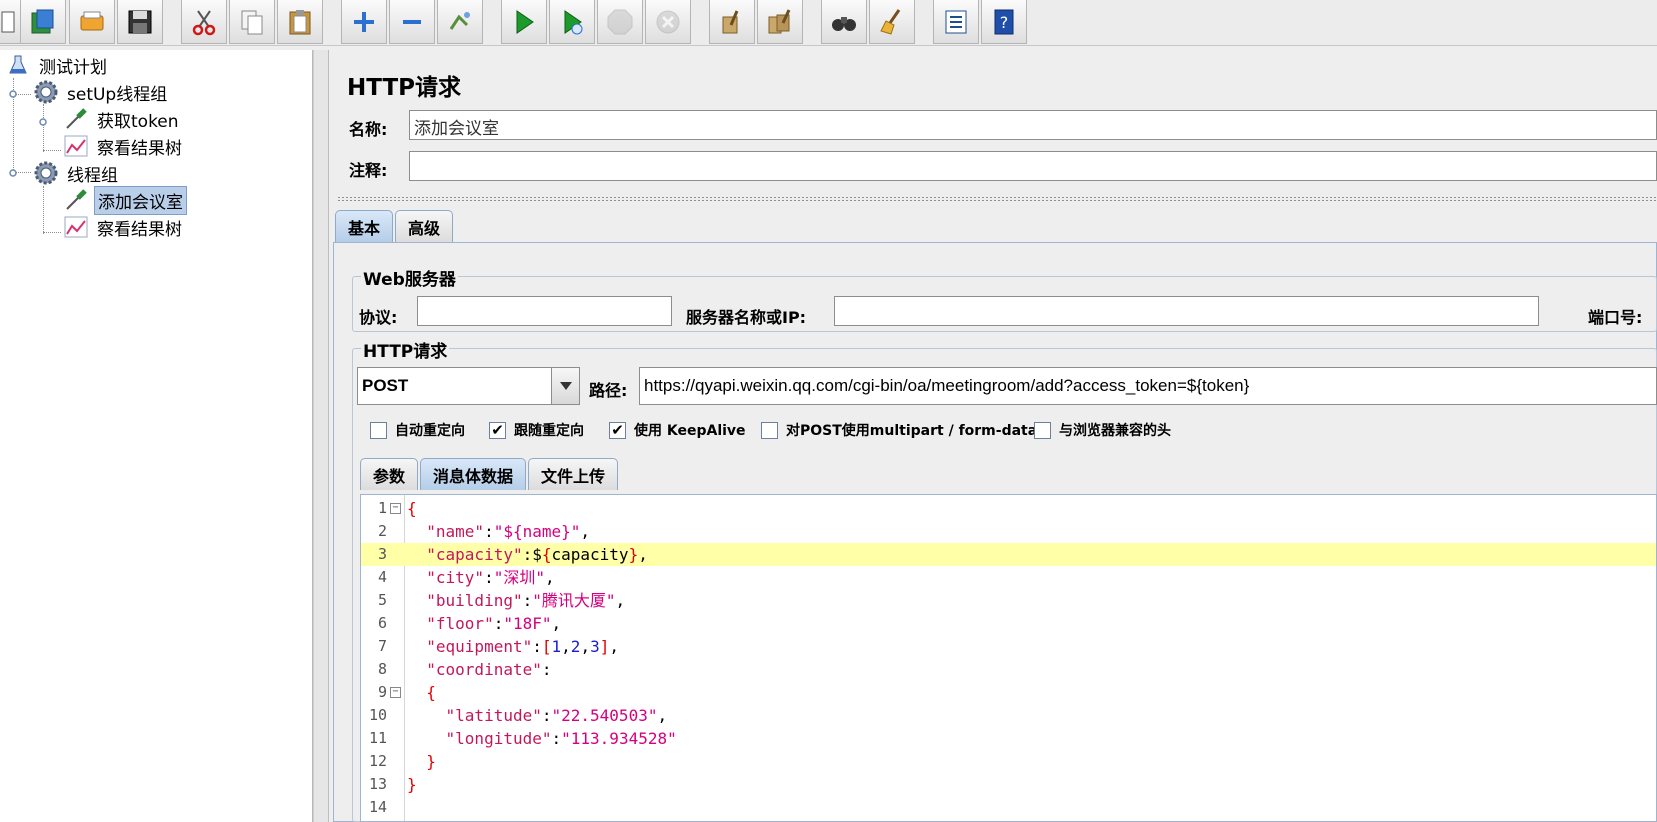 The image size is (1657, 822). I want to click on line-number: 13, so click(377, 784).